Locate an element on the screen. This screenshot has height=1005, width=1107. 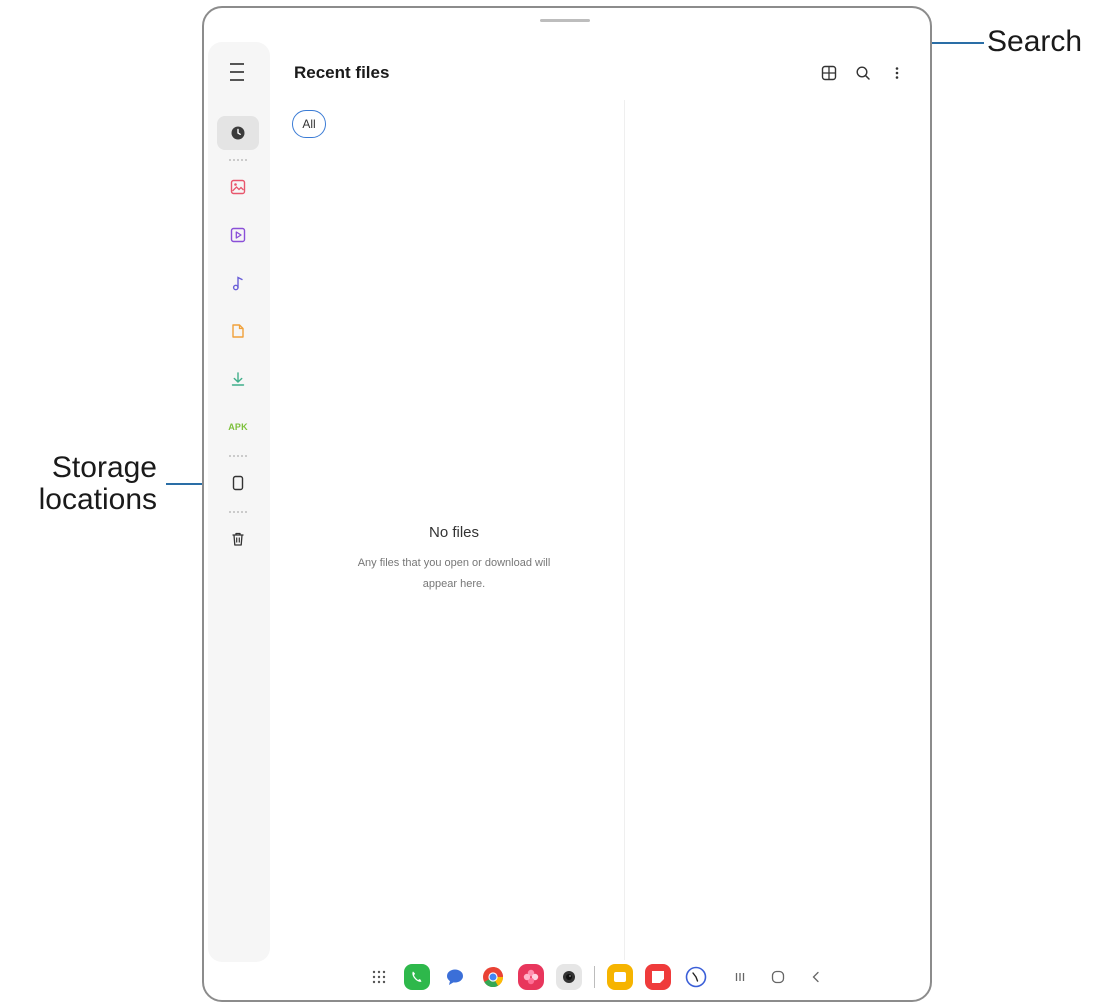
apps-grid-button is located at coordinates (379, 977).